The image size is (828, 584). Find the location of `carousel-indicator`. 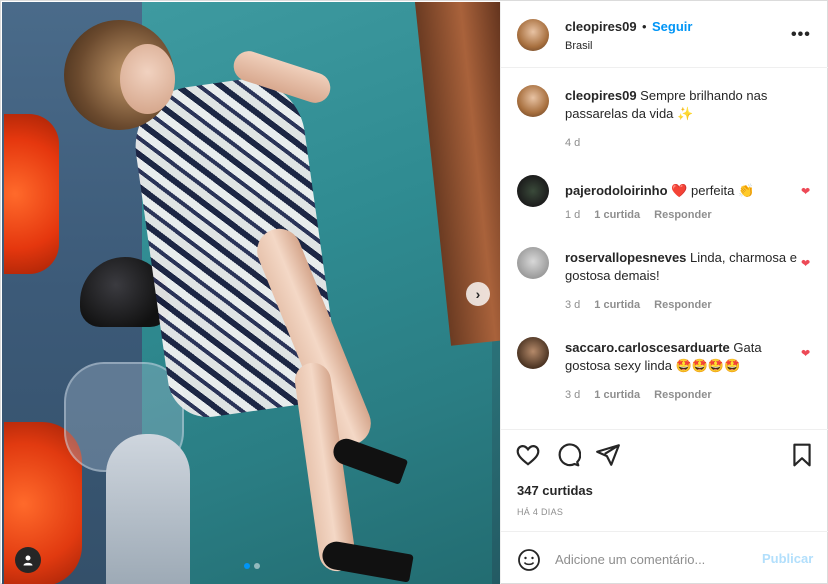

carousel-indicator is located at coordinates (252, 566).